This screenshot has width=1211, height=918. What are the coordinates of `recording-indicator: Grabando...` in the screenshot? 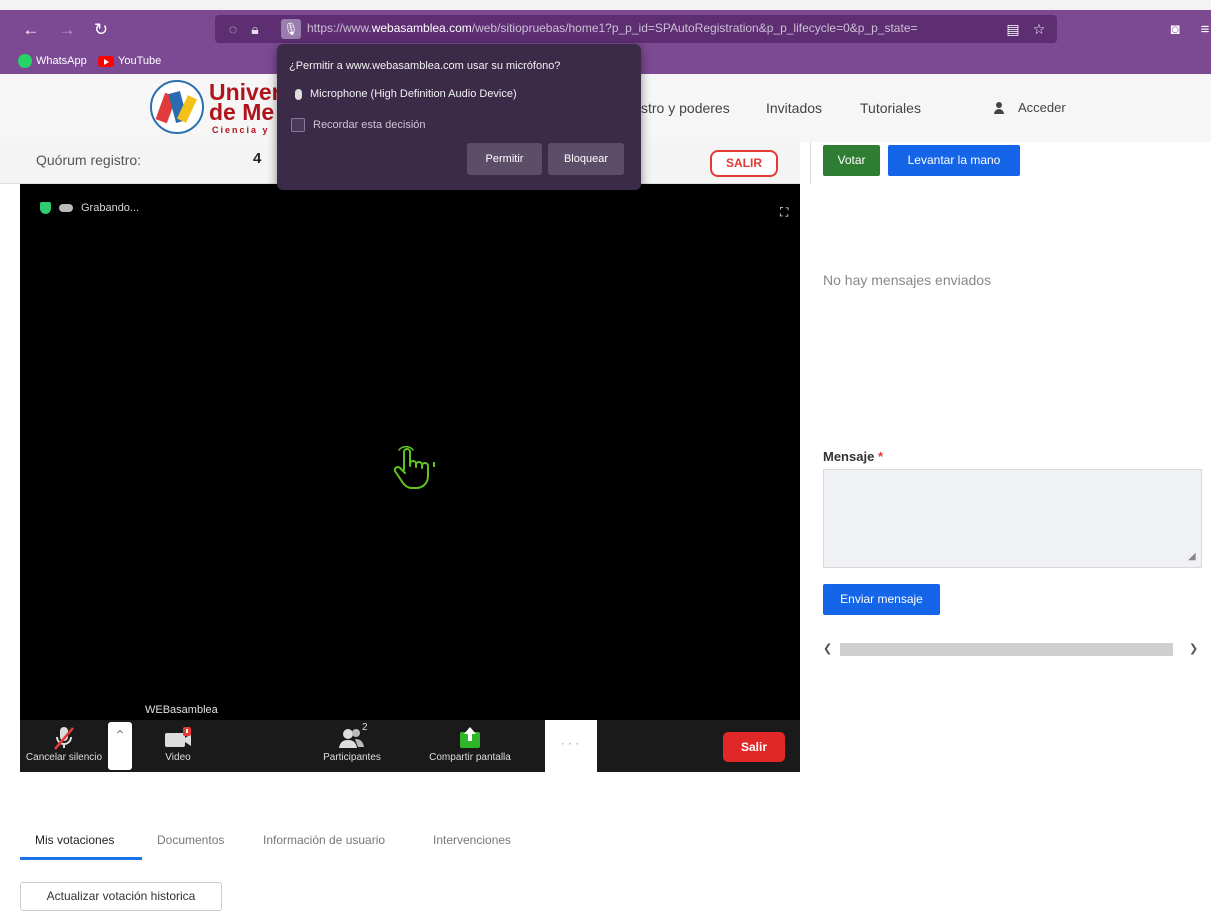 It's located at (89, 208).